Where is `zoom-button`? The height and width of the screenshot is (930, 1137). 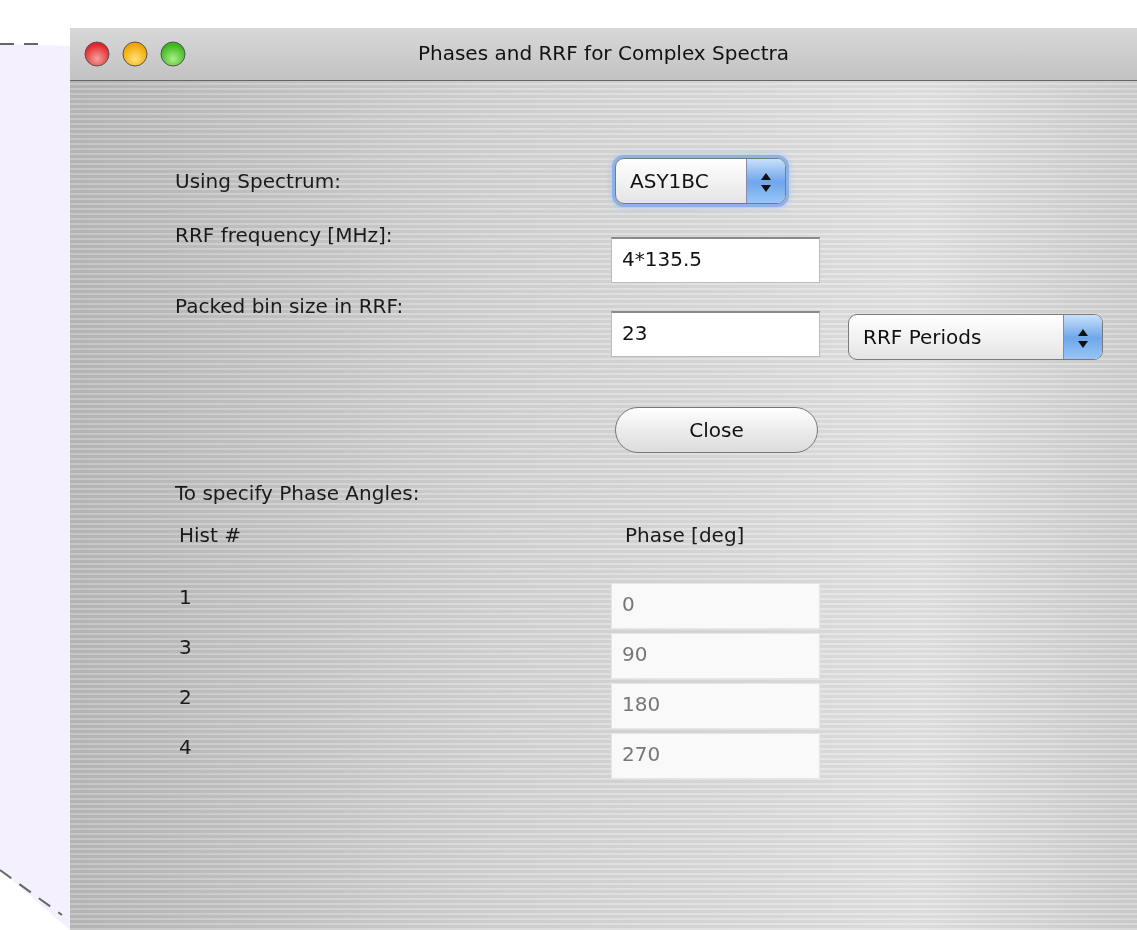
zoom-button is located at coordinates (173, 54).